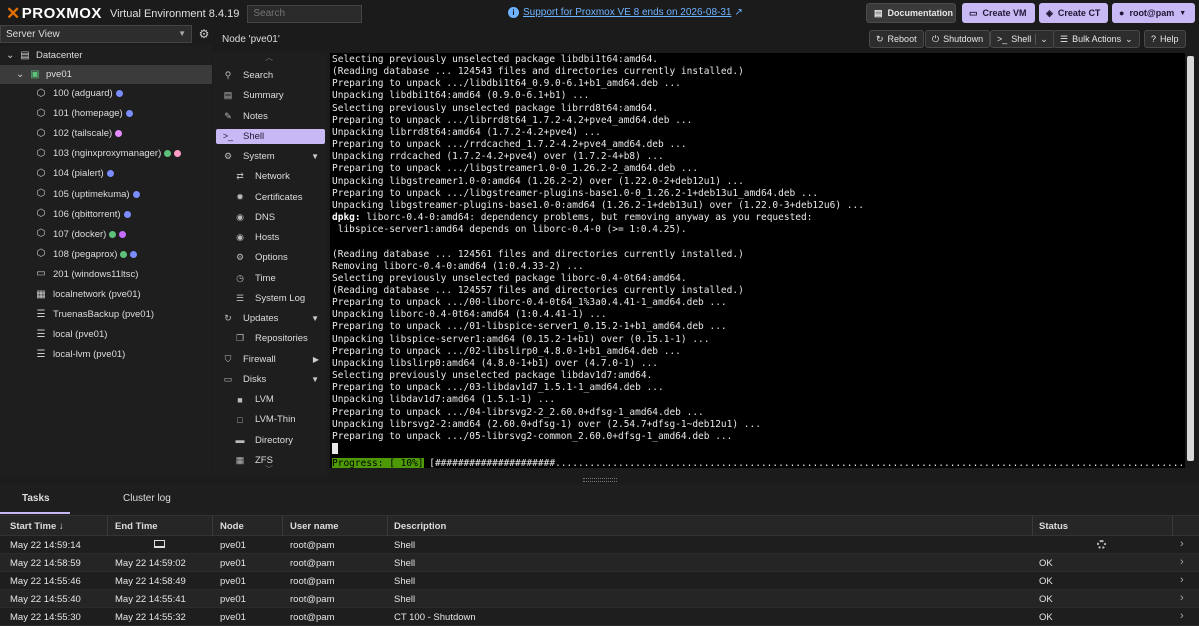 The height and width of the screenshot is (626, 1199). I want to click on col-node: Node, so click(232, 526).